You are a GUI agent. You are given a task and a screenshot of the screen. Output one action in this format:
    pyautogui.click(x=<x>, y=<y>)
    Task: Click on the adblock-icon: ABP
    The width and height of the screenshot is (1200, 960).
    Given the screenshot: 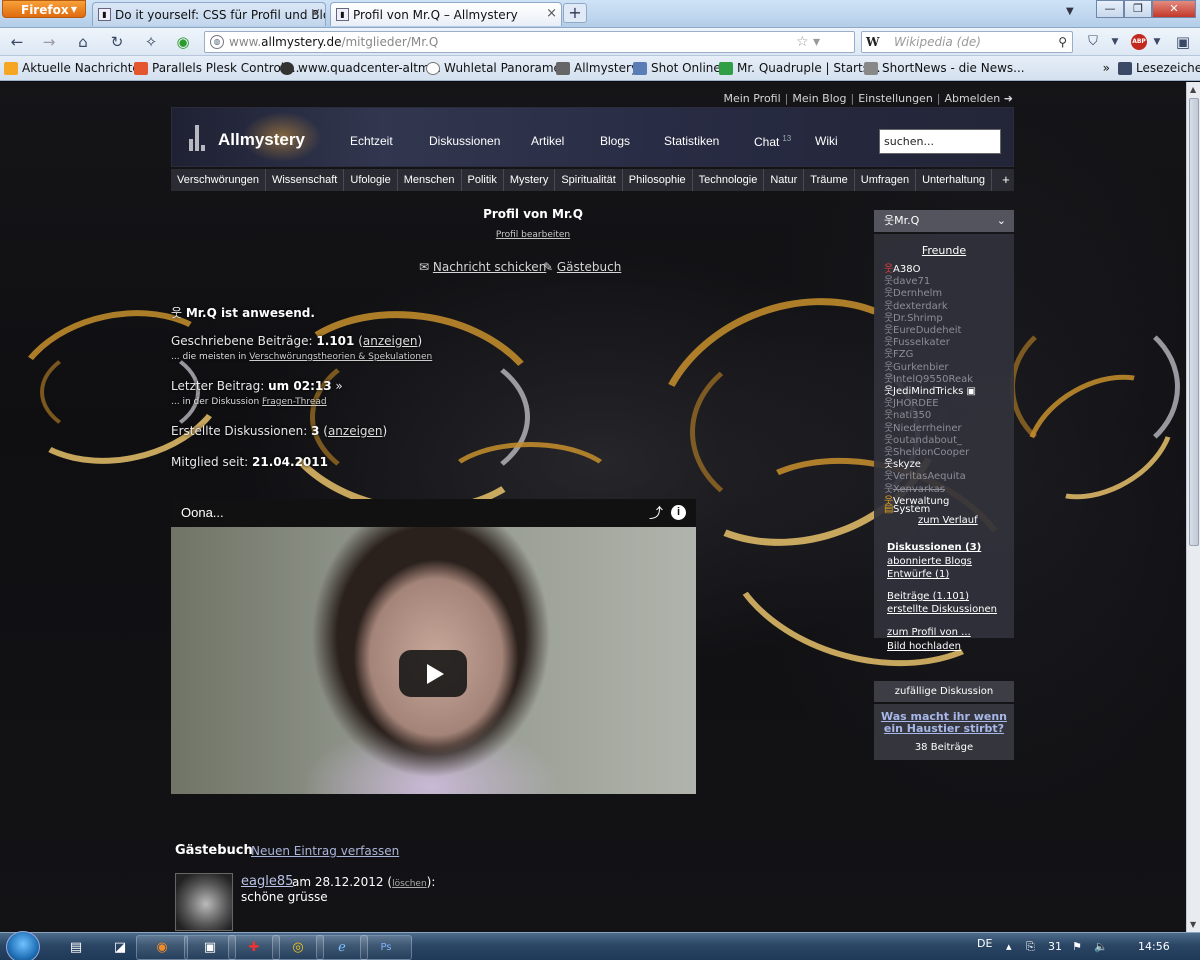 What is the action you would take?
    pyautogui.click(x=1139, y=42)
    